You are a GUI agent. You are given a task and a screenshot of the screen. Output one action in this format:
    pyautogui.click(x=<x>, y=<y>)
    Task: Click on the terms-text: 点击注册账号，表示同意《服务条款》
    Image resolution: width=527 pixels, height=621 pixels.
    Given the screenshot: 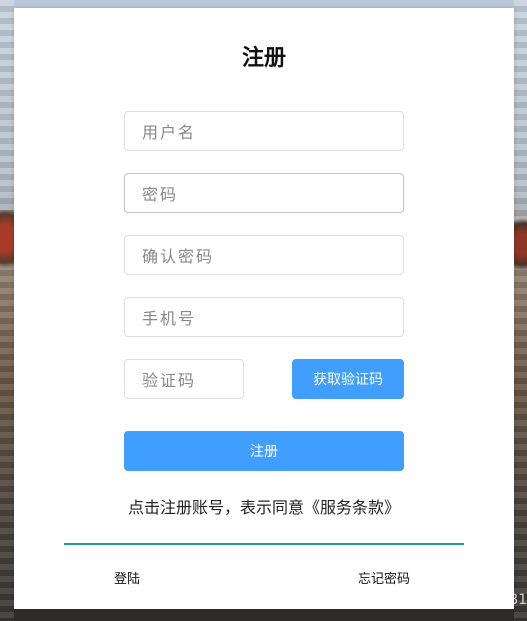 What is the action you would take?
    pyautogui.click(x=263, y=507)
    